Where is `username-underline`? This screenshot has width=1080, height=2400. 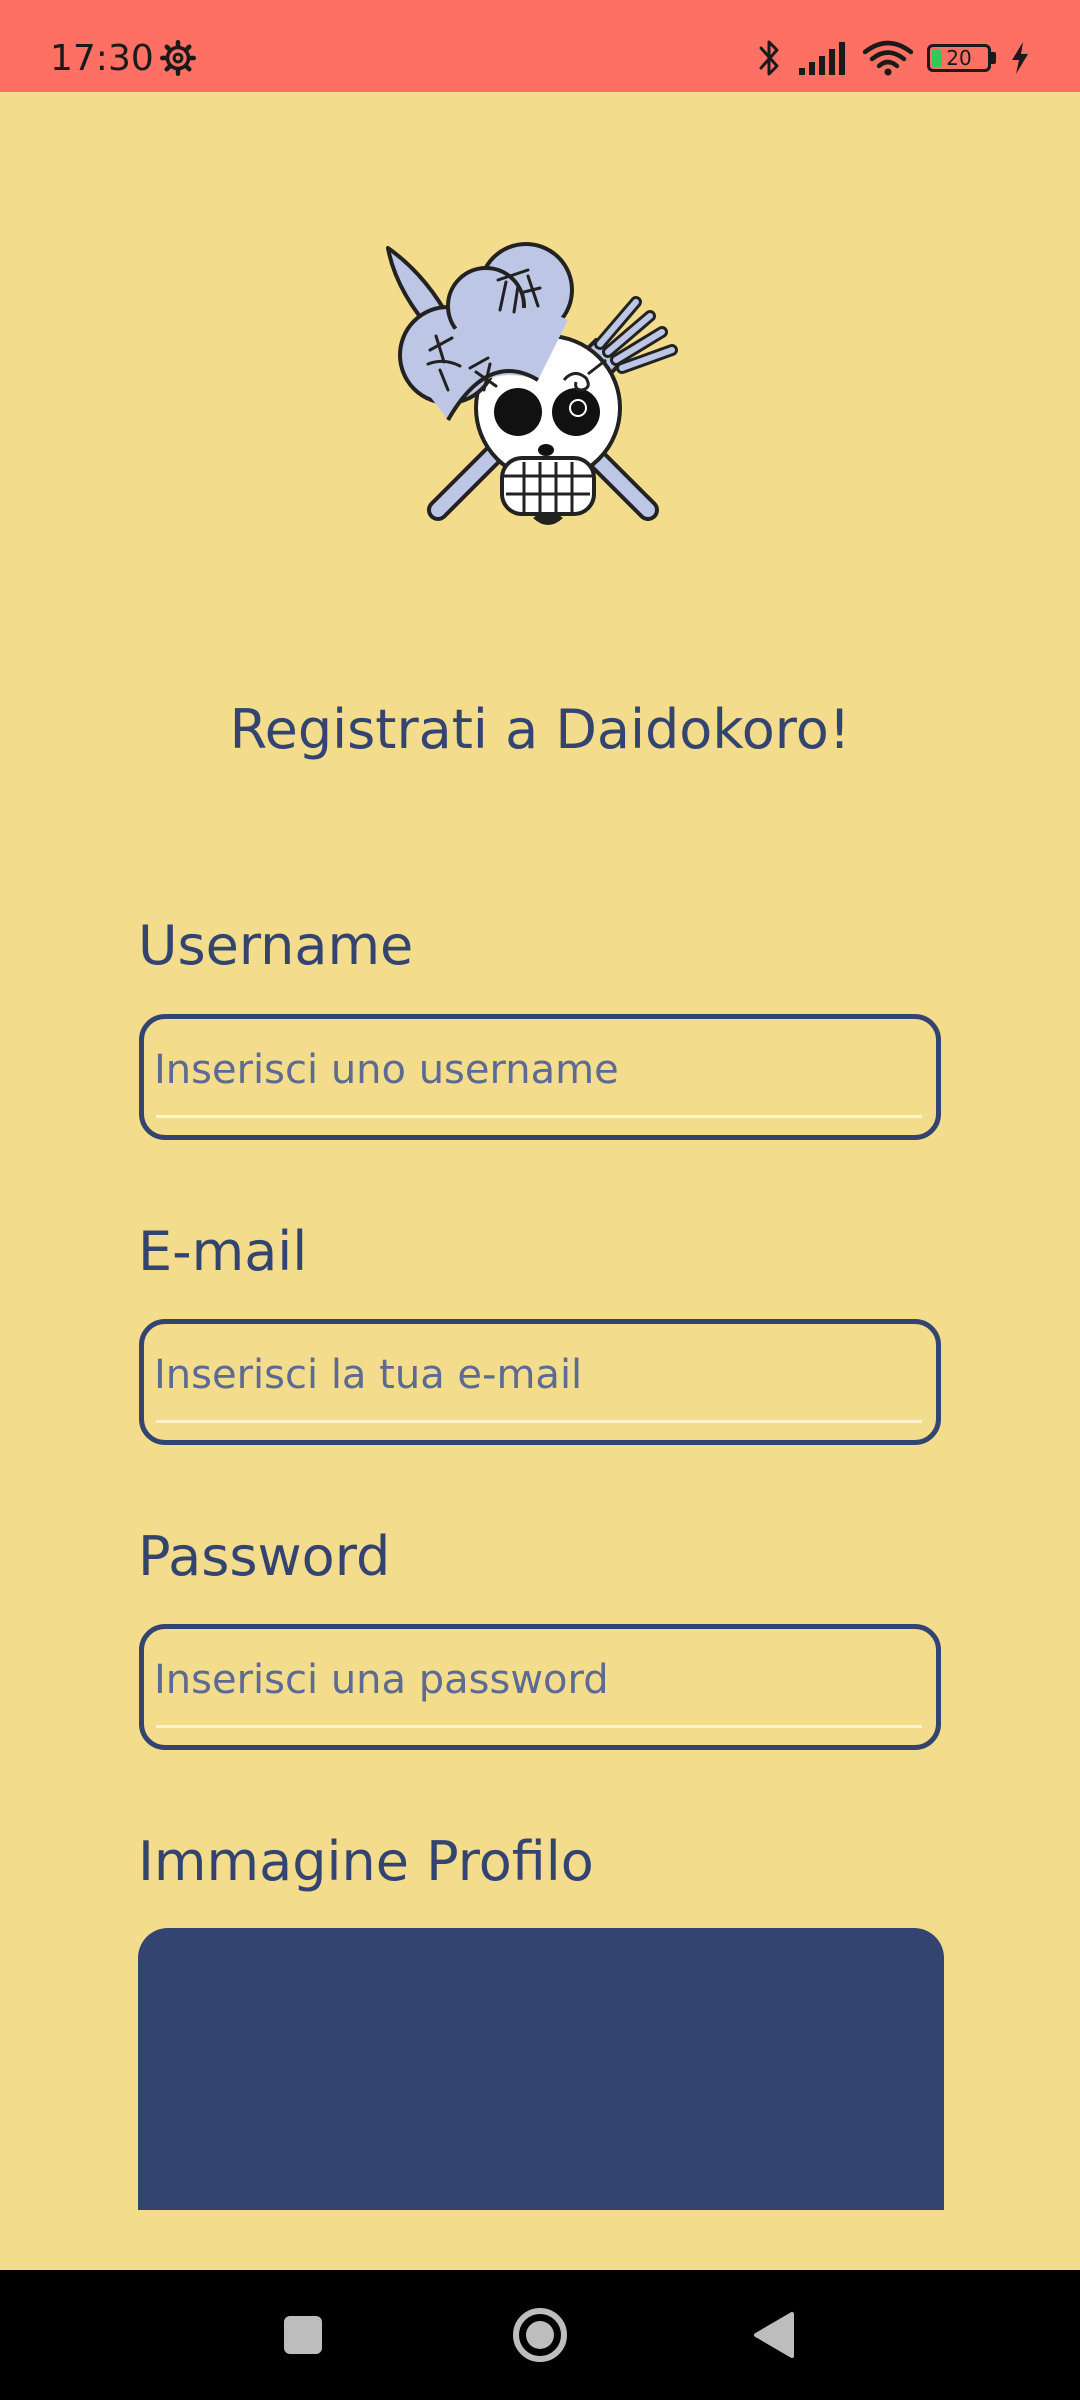 username-underline is located at coordinates (539, 1116).